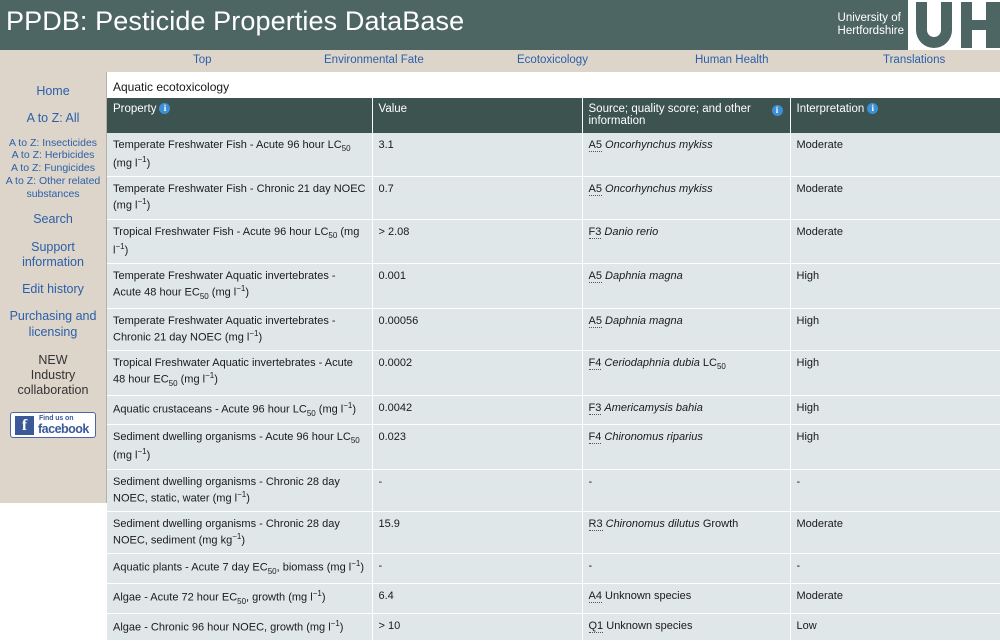 The width and height of the screenshot is (1000, 641). What do you see at coordinates (652, 524) in the screenshot?
I see `species-name: Chironomus dilutus` at bounding box center [652, 524].